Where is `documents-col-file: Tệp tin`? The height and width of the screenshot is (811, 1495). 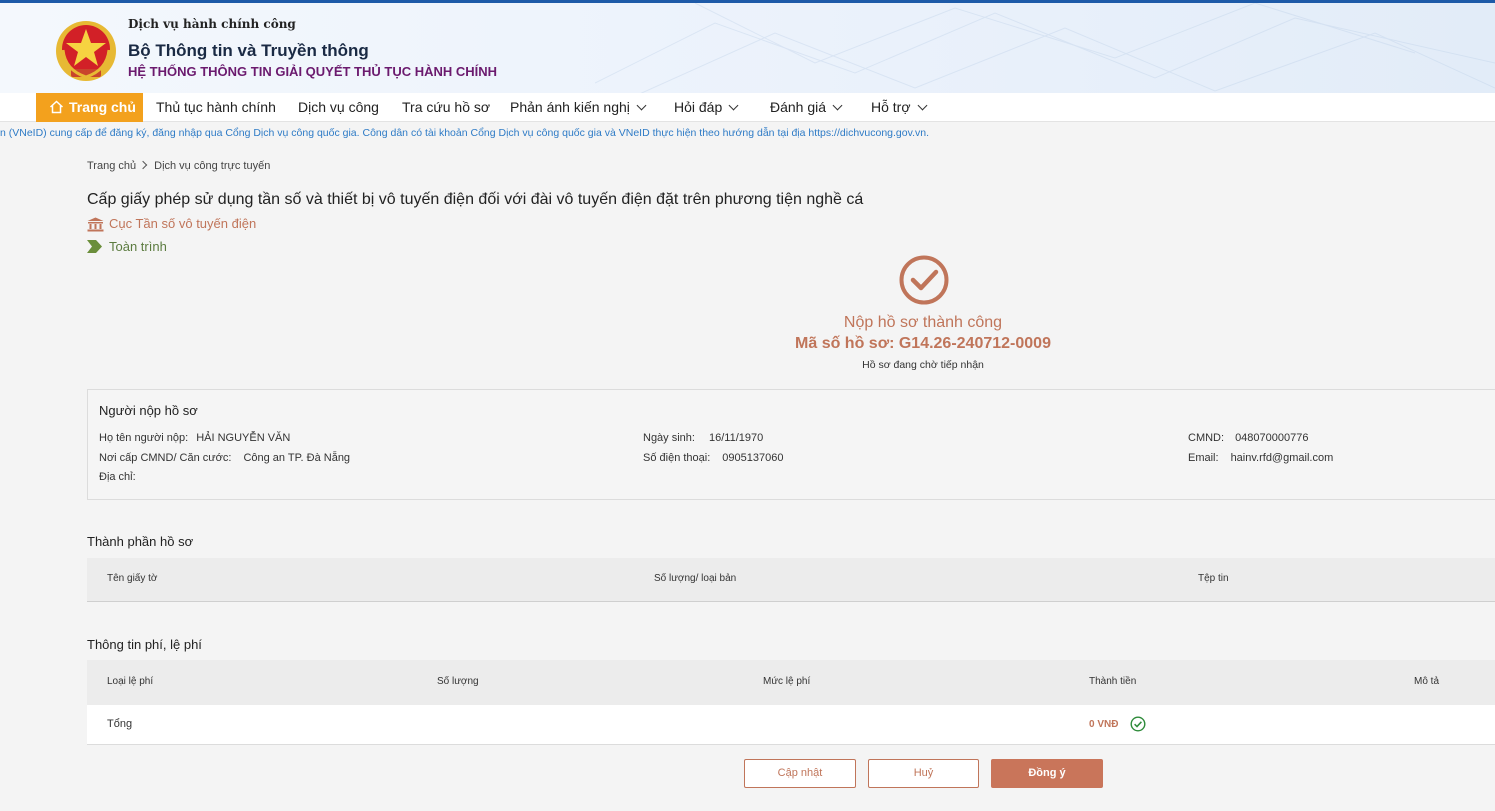
documents-col-file: Tệp tin is located at coordinates (1213, 578).